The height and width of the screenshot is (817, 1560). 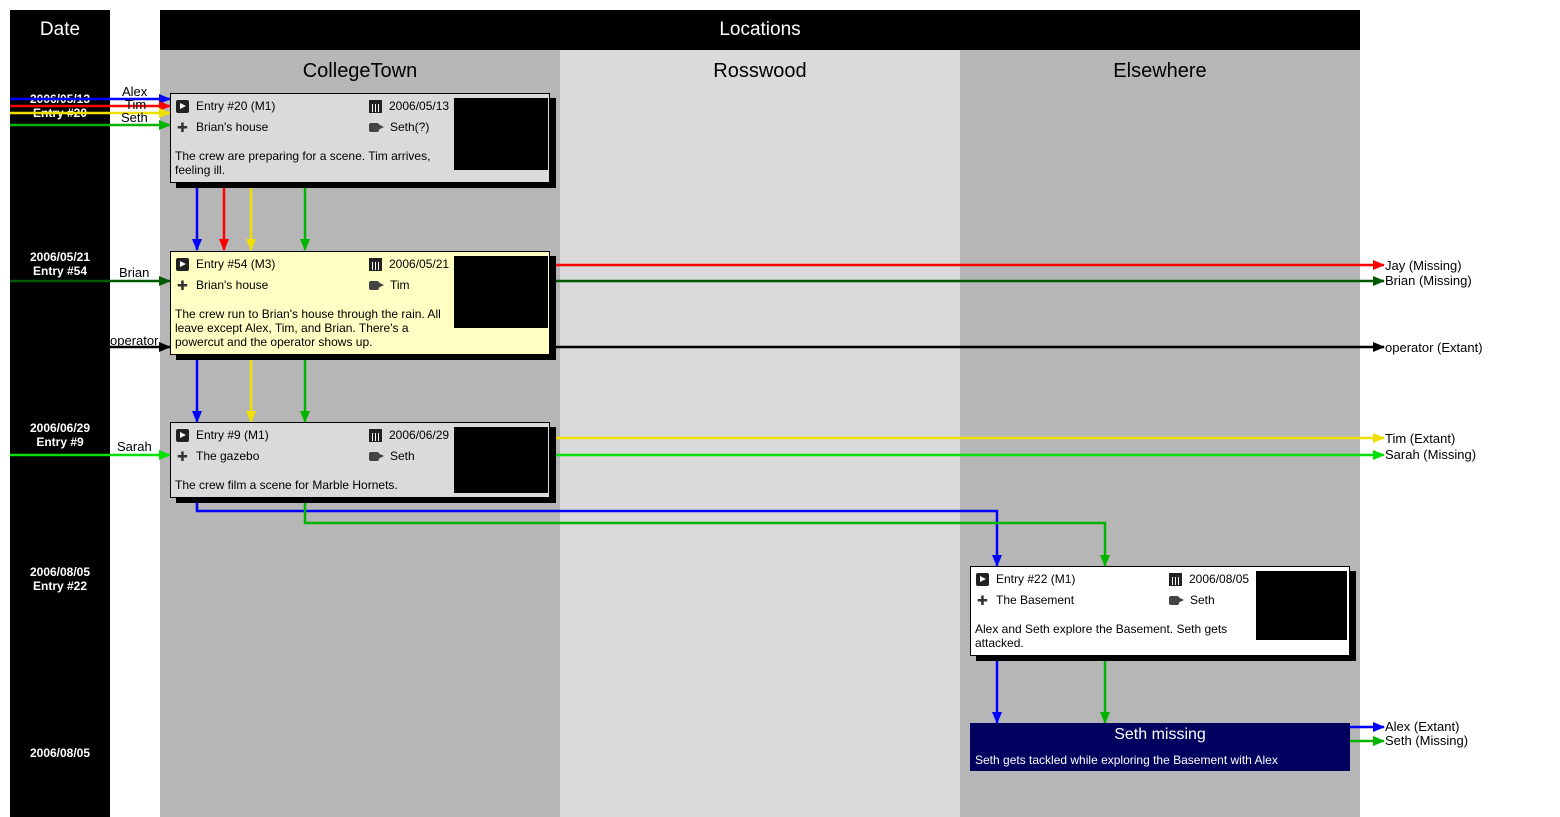 I want to click on entry-title: Entry #54 (M3), so click(x=236, y=264).